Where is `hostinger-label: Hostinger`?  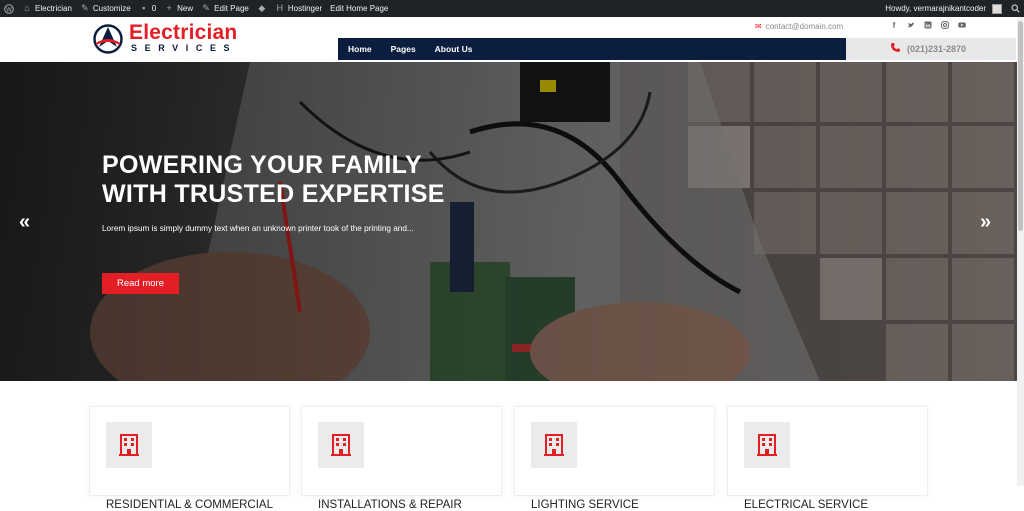
hostinger-label: Hostinger is located at coordinates (305, 8).